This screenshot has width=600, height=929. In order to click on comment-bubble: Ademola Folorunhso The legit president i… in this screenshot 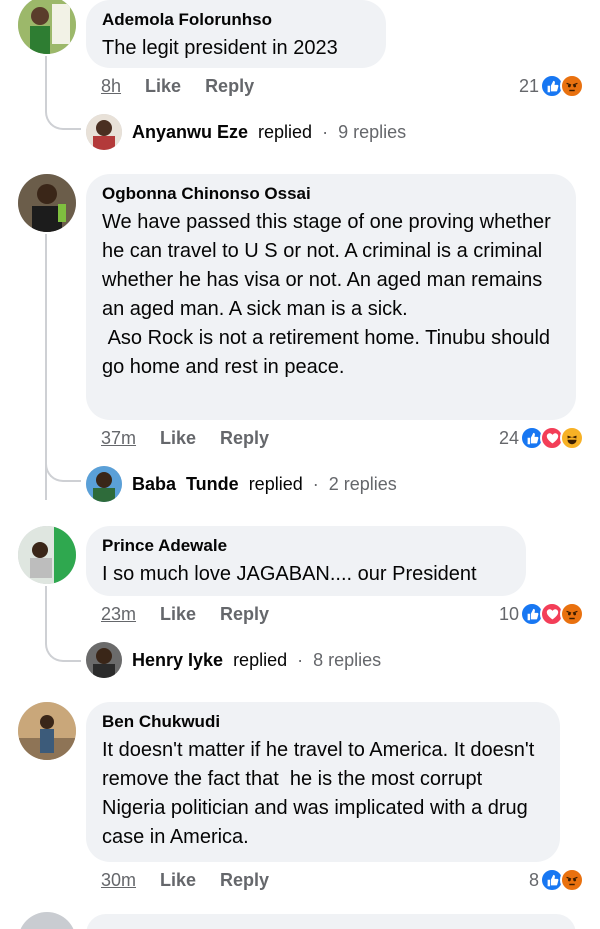, I will do `click(236, 34)`.